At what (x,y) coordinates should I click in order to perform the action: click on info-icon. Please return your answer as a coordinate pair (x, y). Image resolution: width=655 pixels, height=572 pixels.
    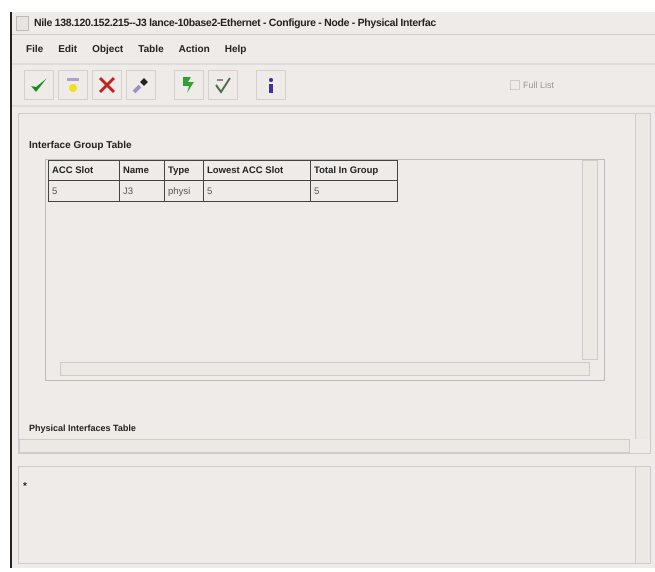
    Looking at the image, I should click on (271, 85).